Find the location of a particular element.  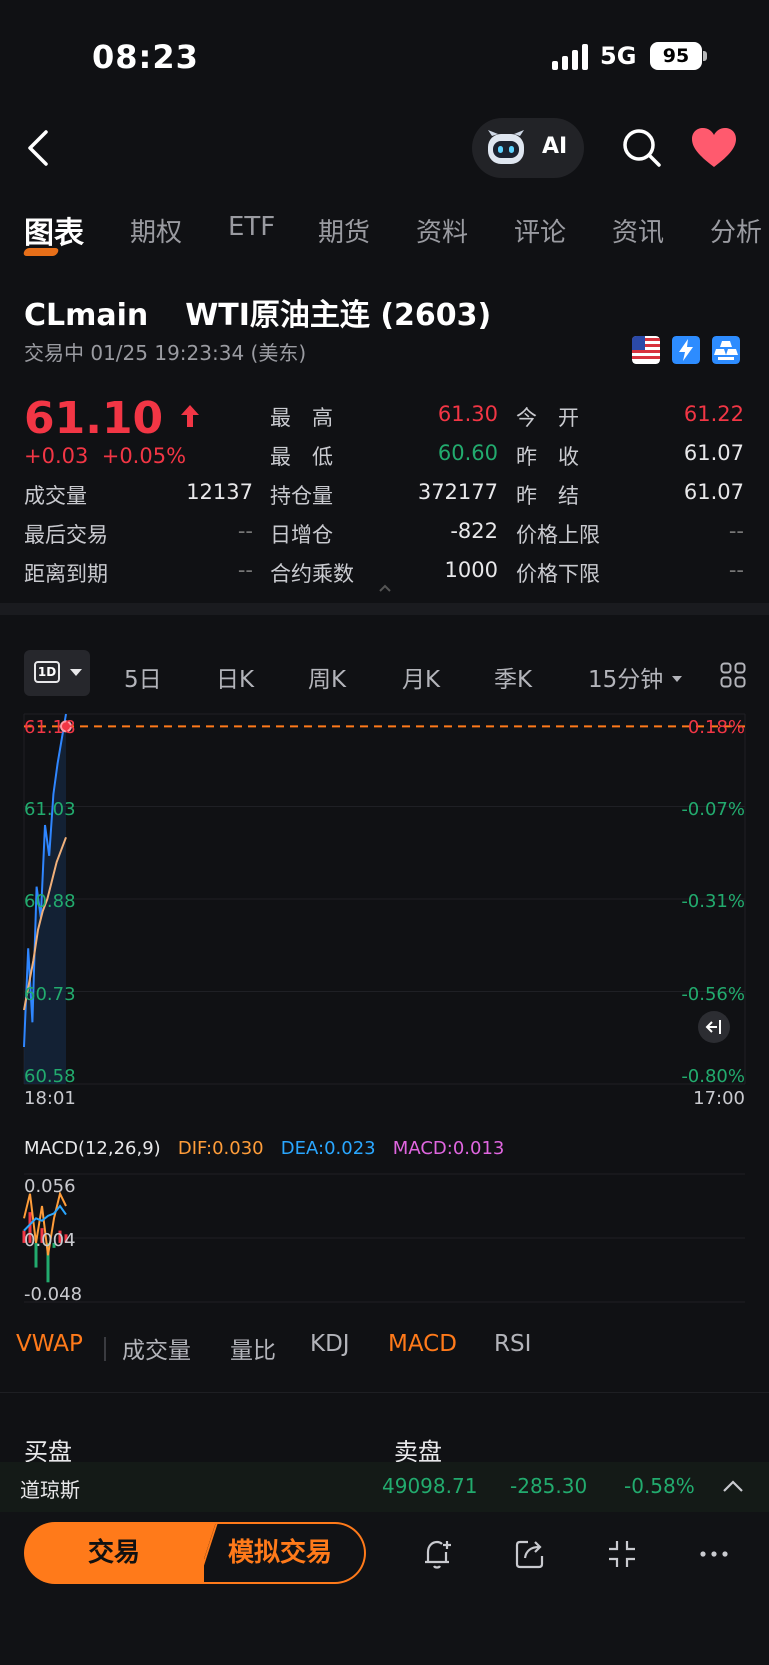

status-time: 08:23 is located at coordinates (145, 57).